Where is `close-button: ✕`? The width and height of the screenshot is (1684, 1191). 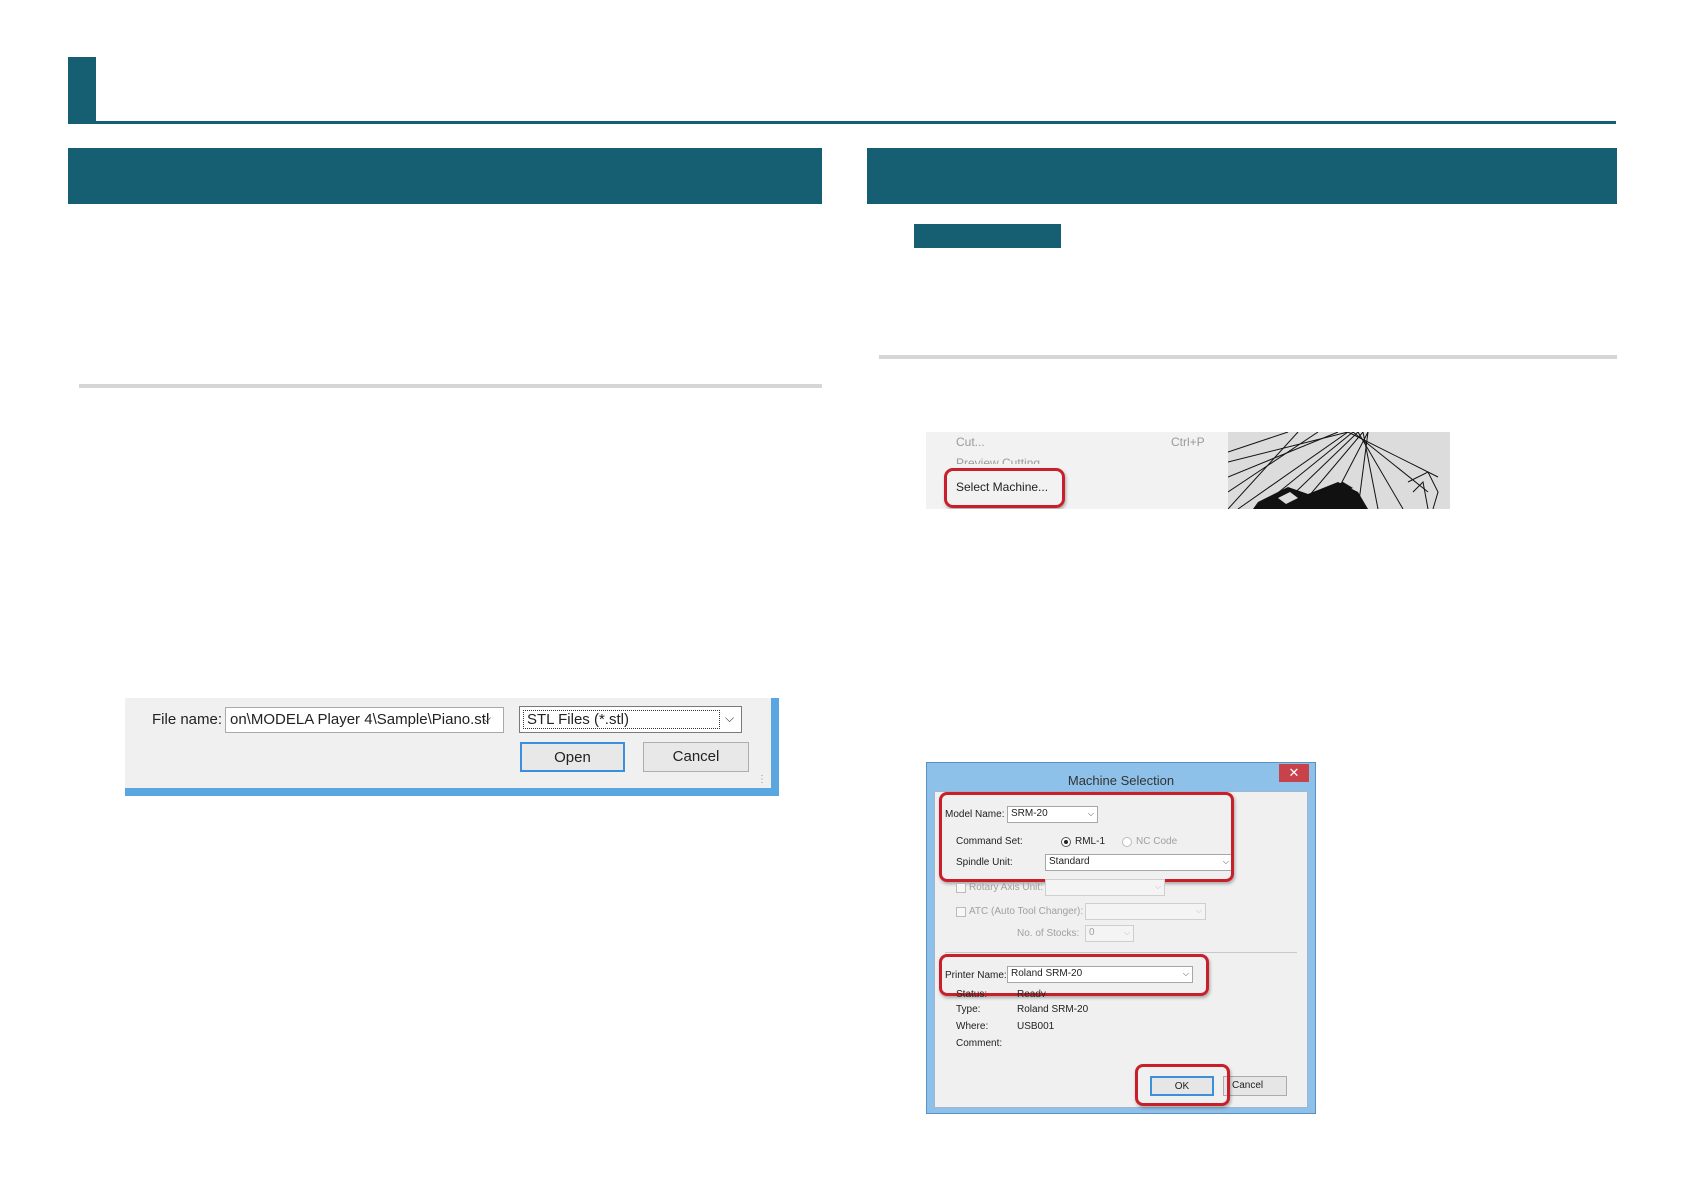
close-button: ✕ is located at coordinates (1294, 773).